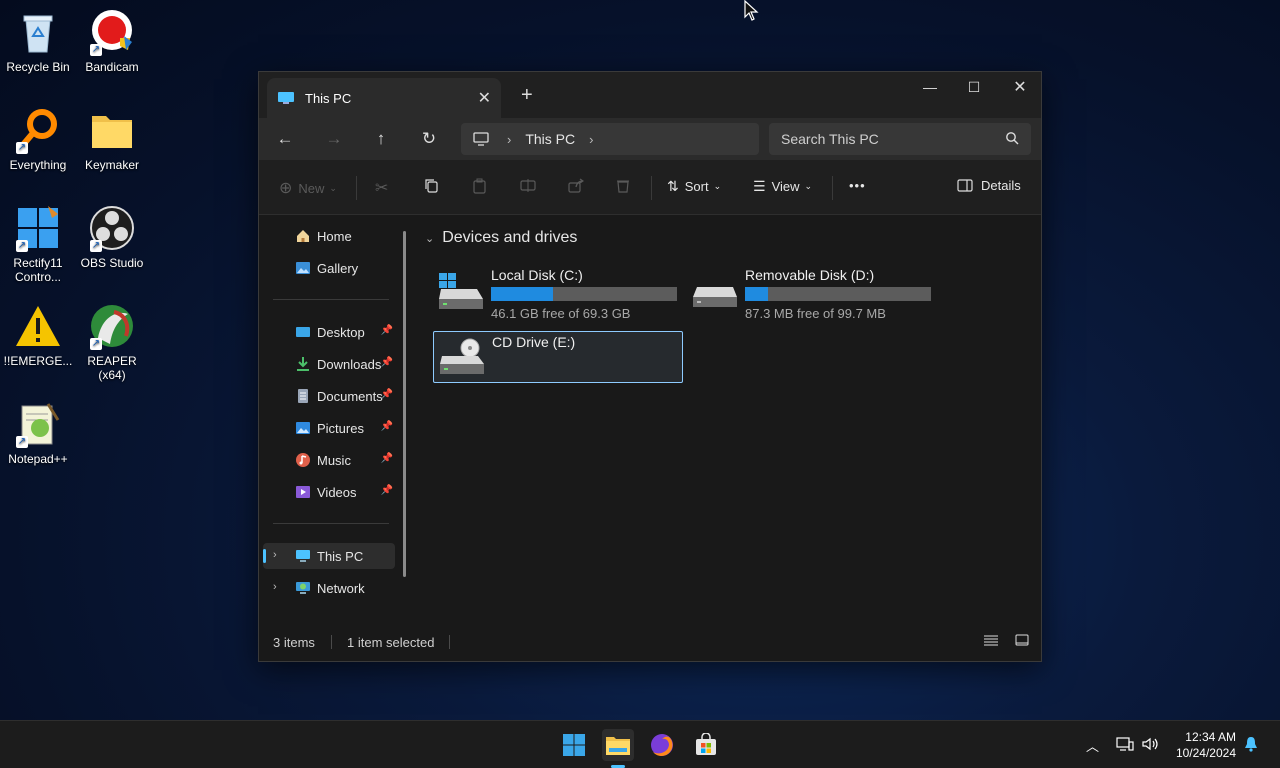 The image size is (1280, 768). What do you see at coordinates (650, 95) in the screenshot?
I see `title-bar: This PC ✕ + — ☐ ✕` at bounding box center [650, 95].